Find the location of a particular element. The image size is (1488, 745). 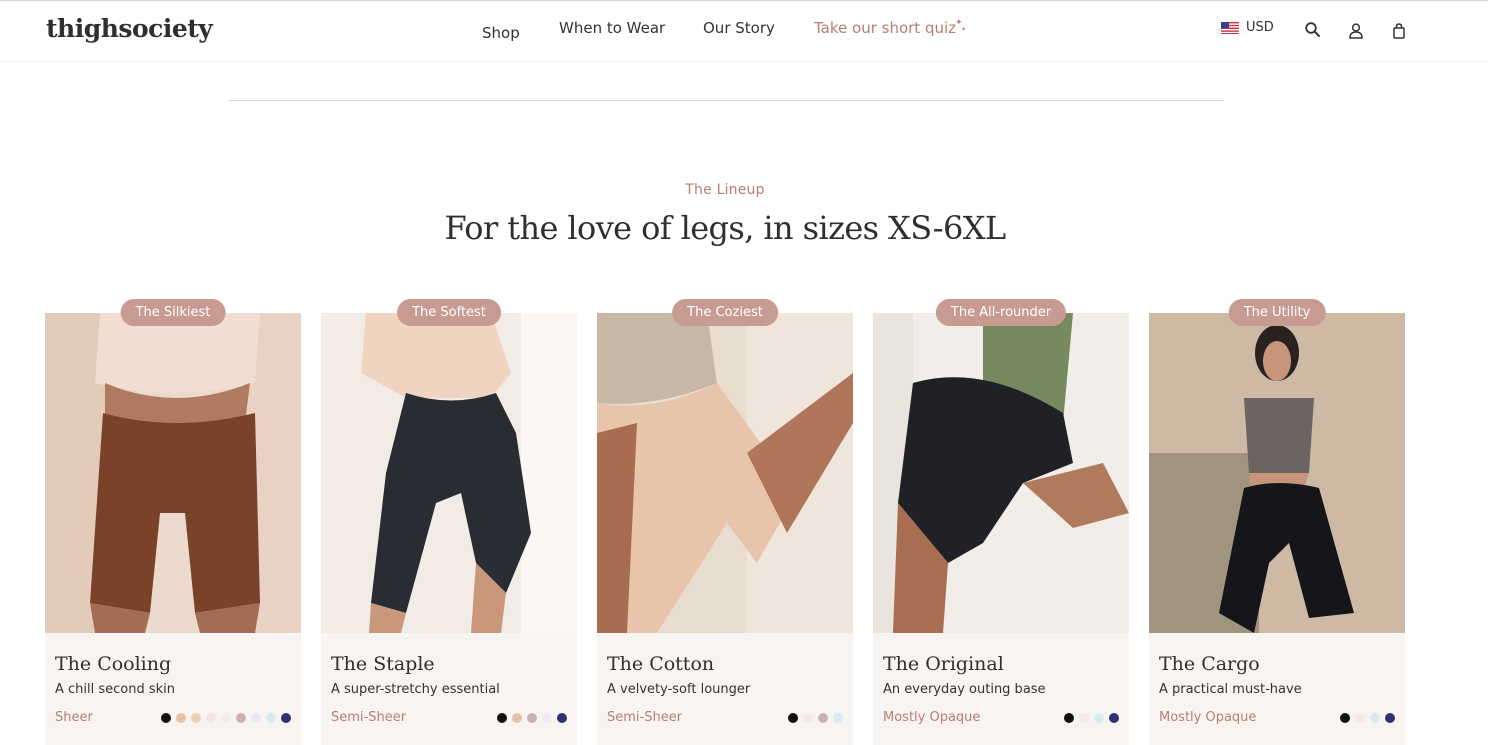

currency-selector: USD is located at coordinates (1247, 27).